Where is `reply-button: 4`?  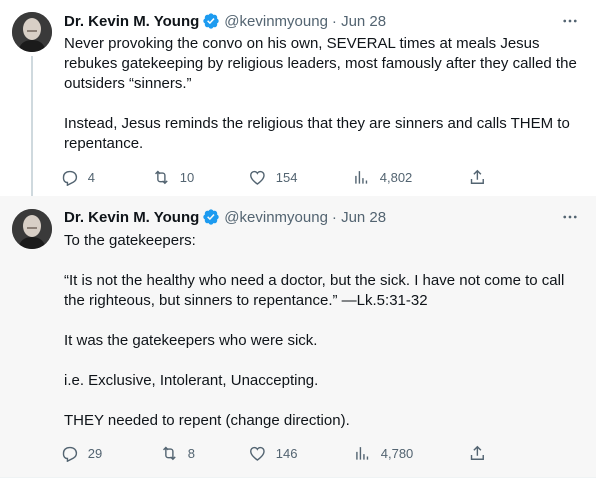
reply-button: 4 is located at coordinates (77, 177).